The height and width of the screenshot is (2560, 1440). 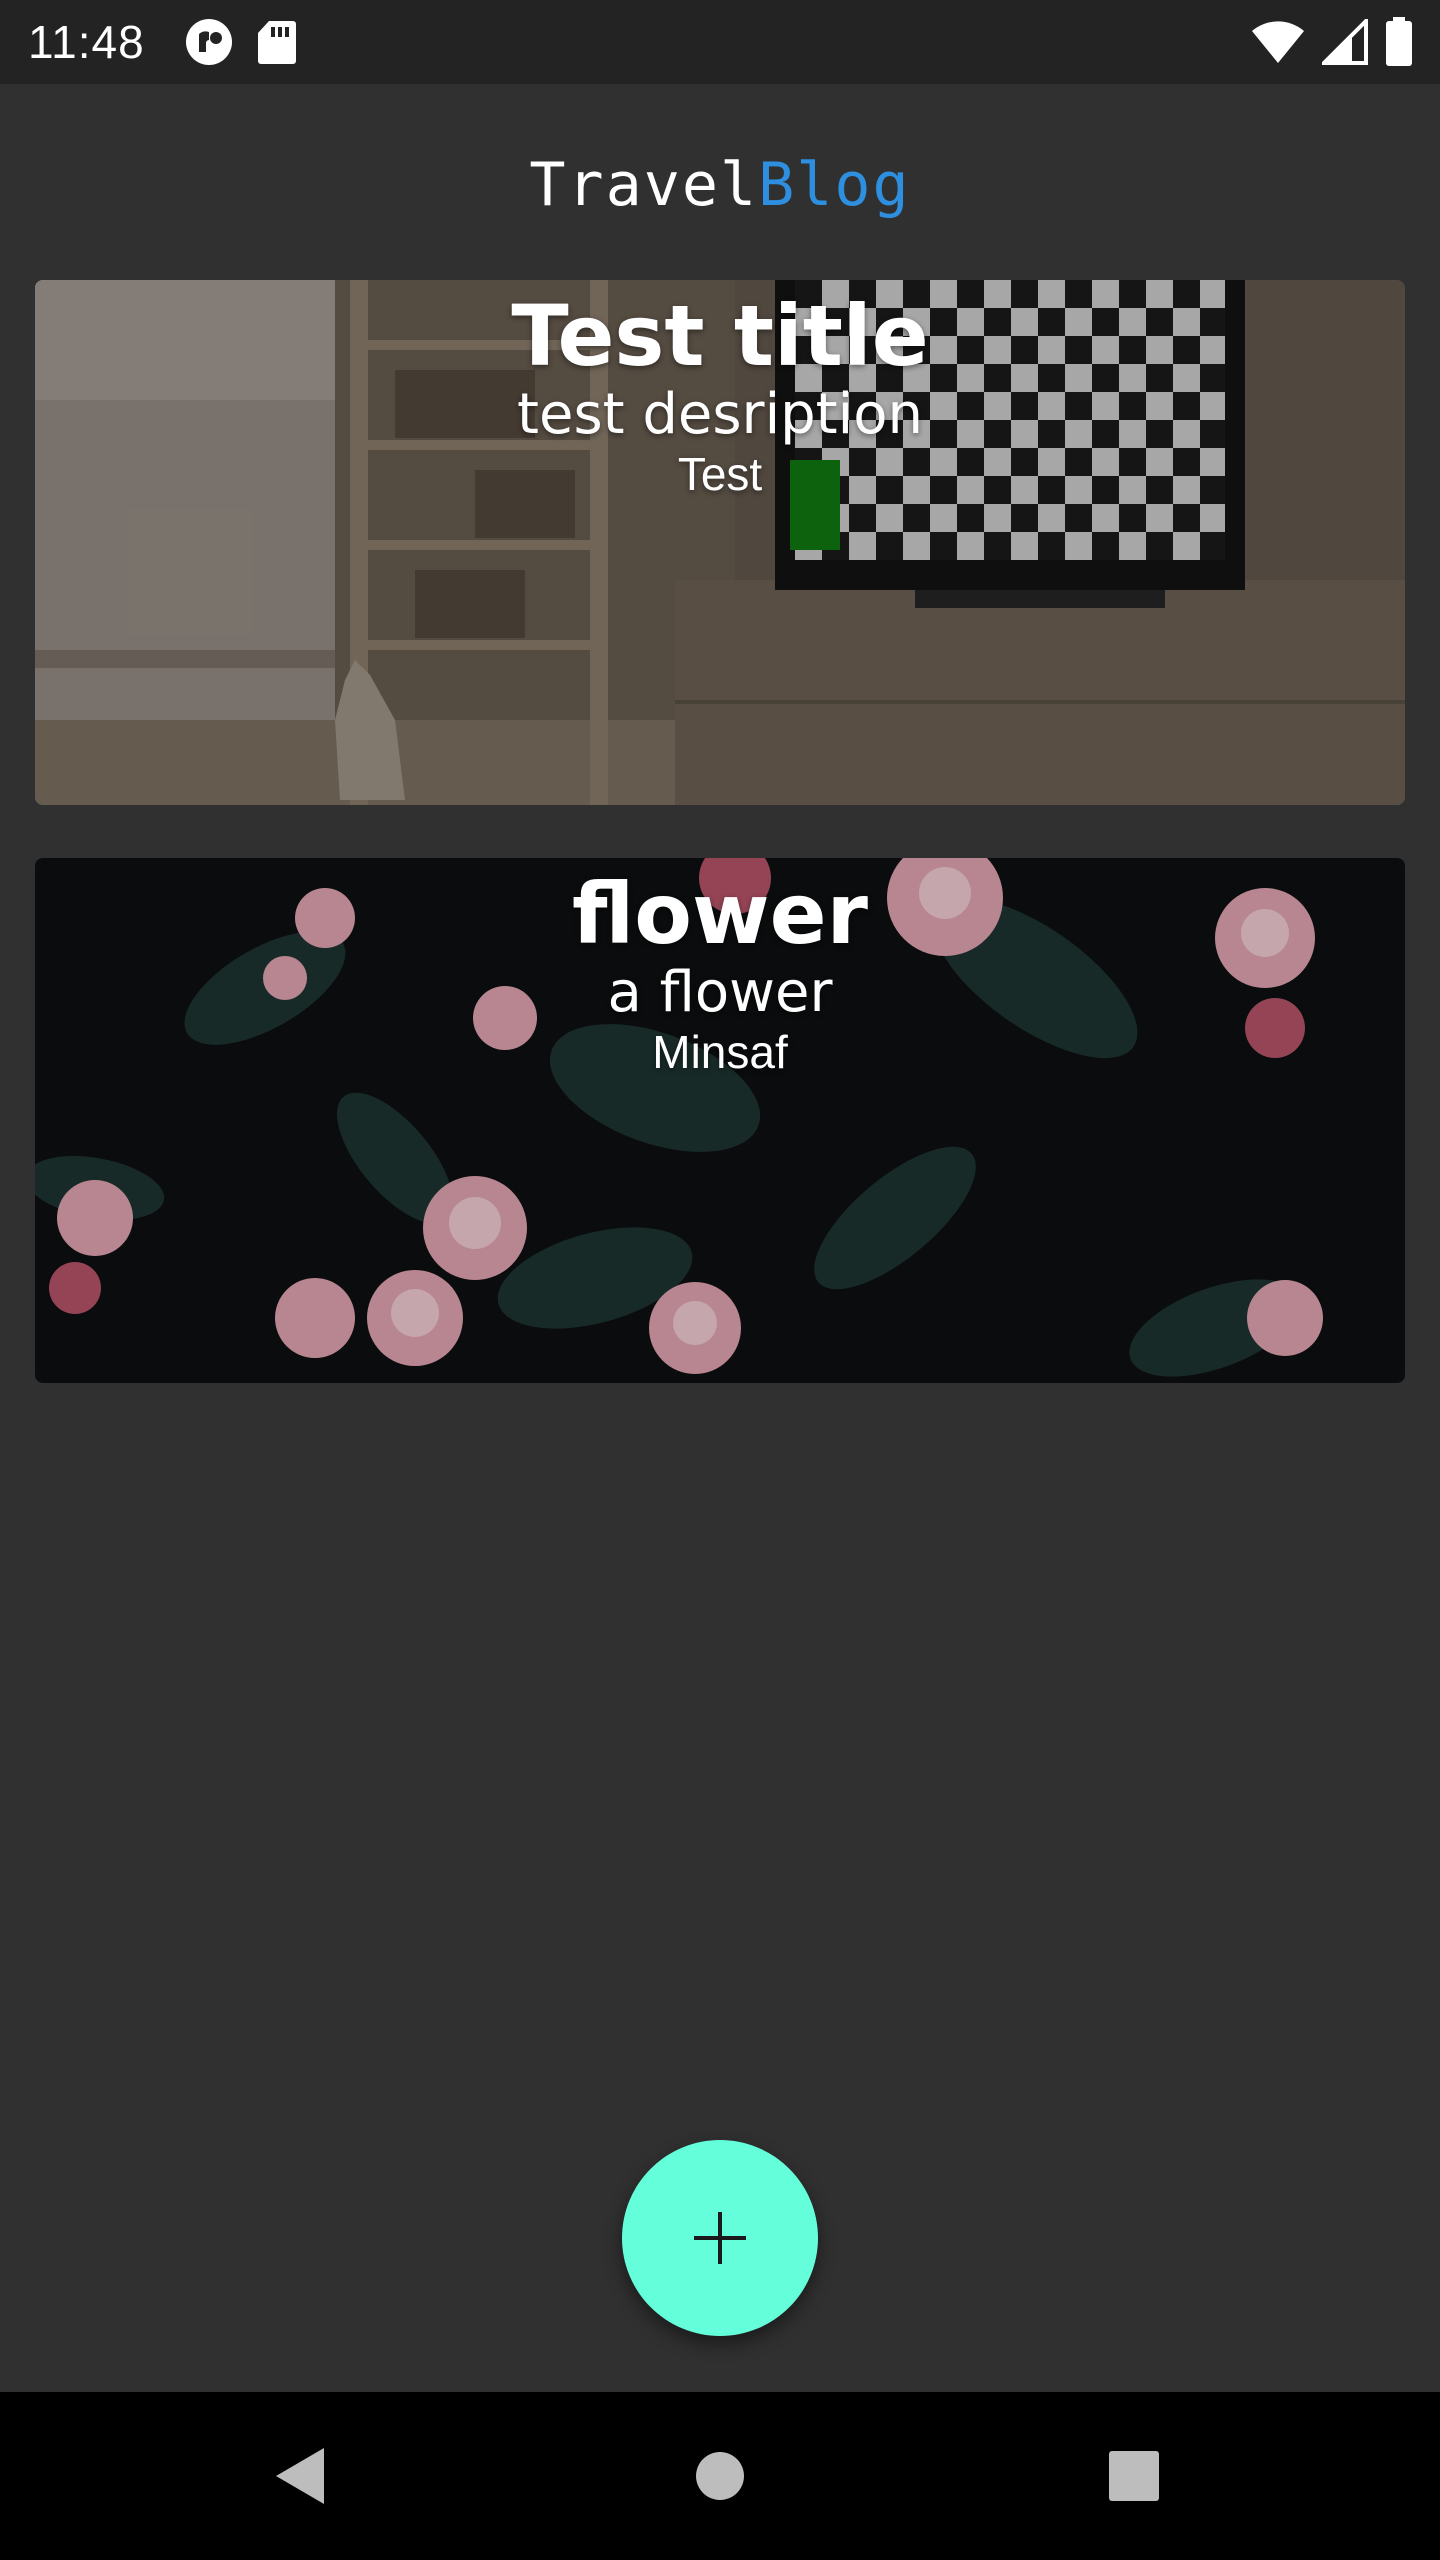 I want to click on recents-button, so click(x=1134, y=2476).